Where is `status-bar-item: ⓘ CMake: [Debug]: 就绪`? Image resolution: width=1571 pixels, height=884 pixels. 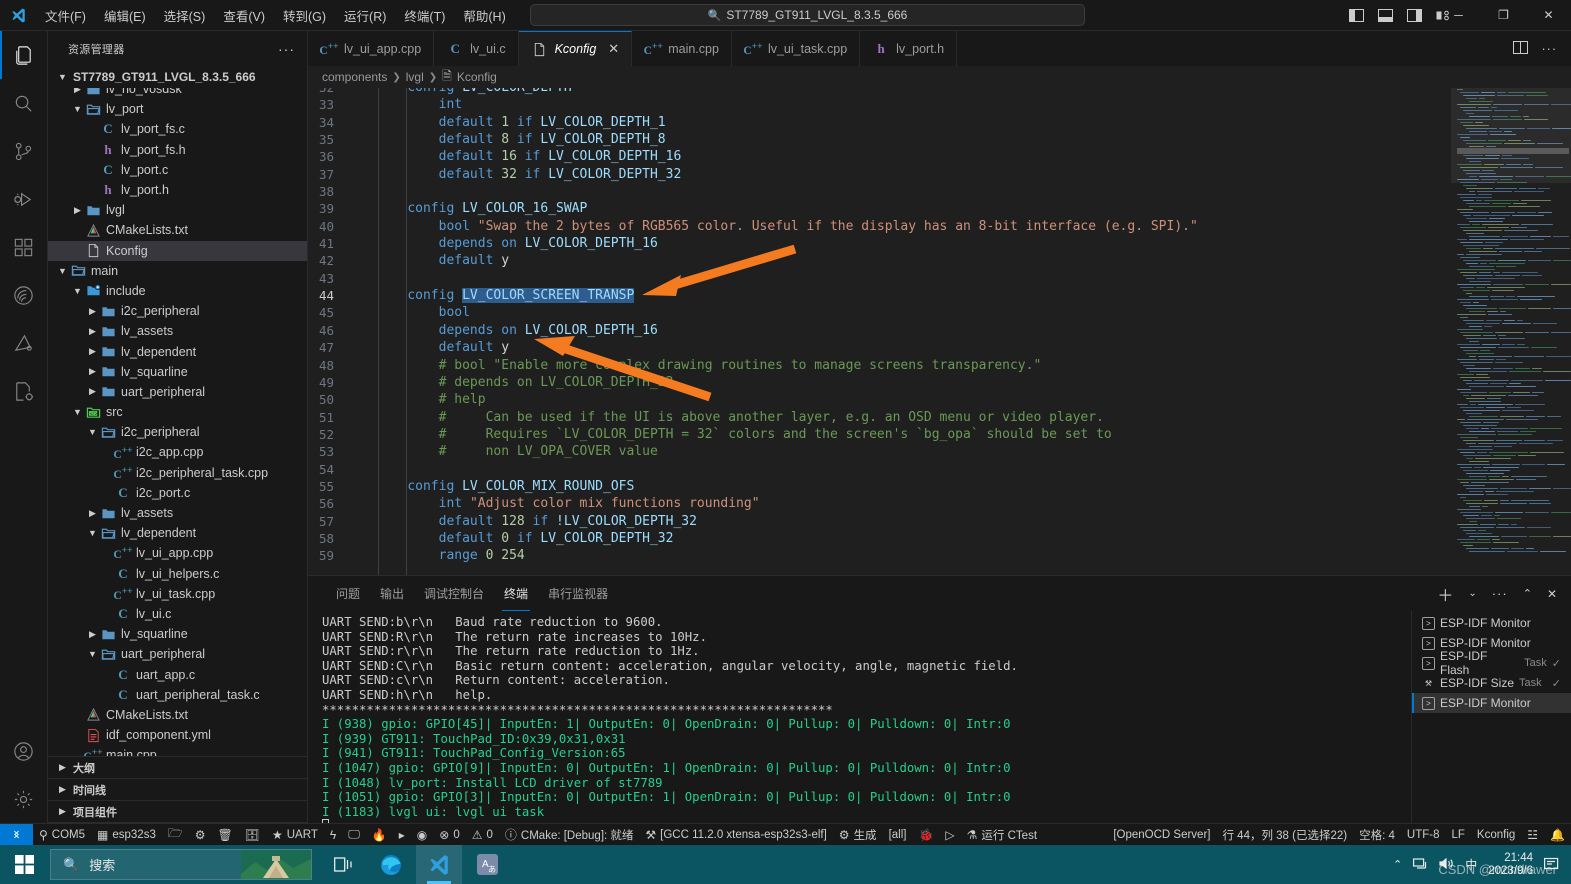 status-bar-item: ⓘ CMake: [Debug]: 就绪 is located at coordinates (569, 835).